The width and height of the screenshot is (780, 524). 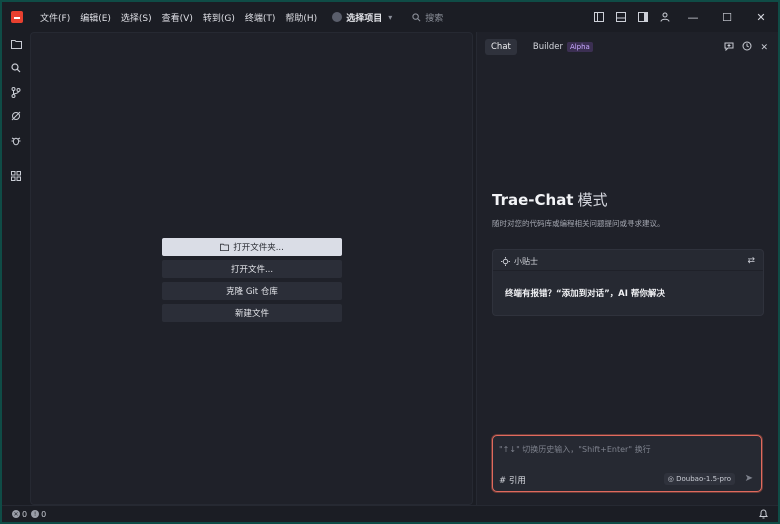 I want to click on tip-header: 小贴士, so click(x=519, y=261).